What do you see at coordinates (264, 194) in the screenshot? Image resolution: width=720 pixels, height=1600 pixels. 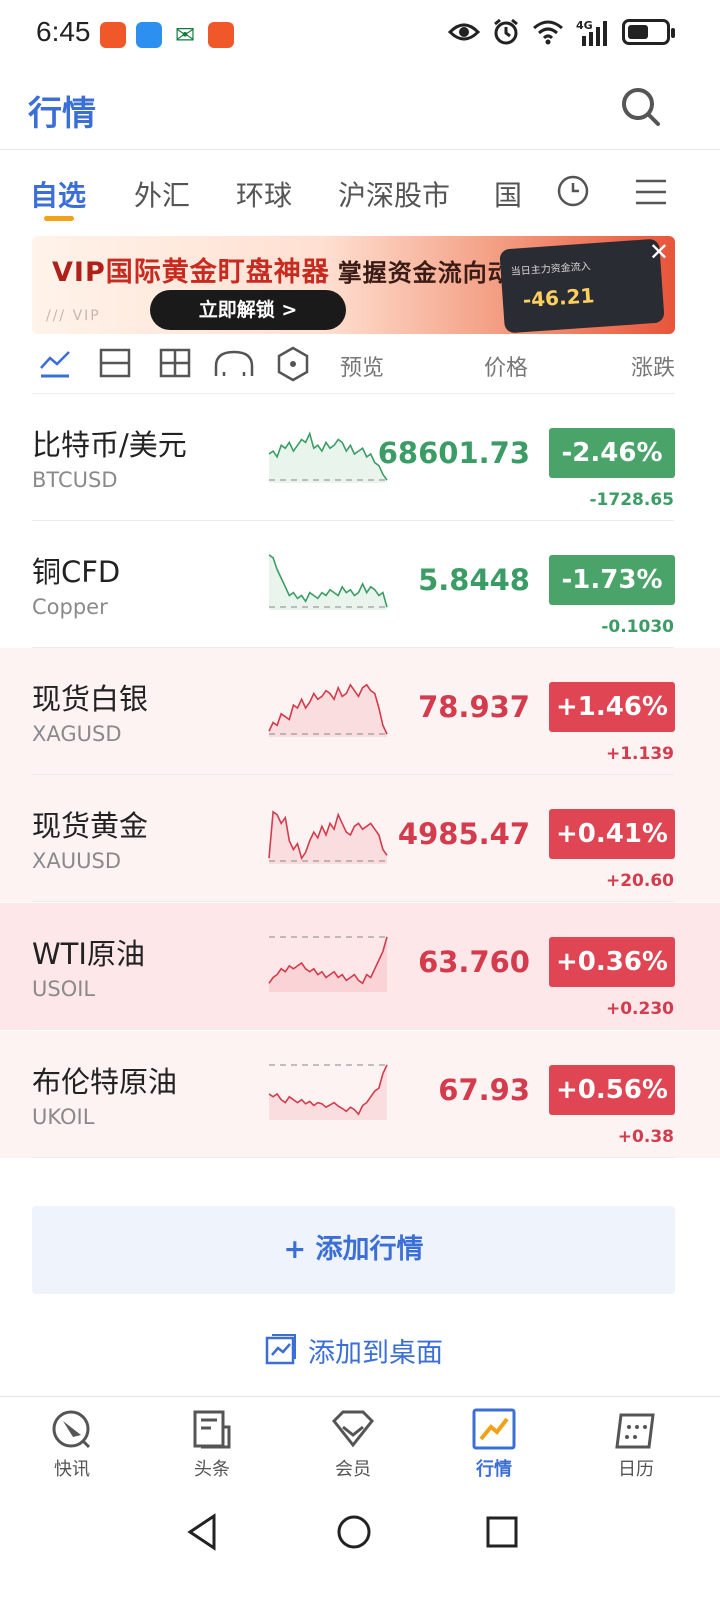 I see `tab-global: 环球` at bounding box center [264, 194].